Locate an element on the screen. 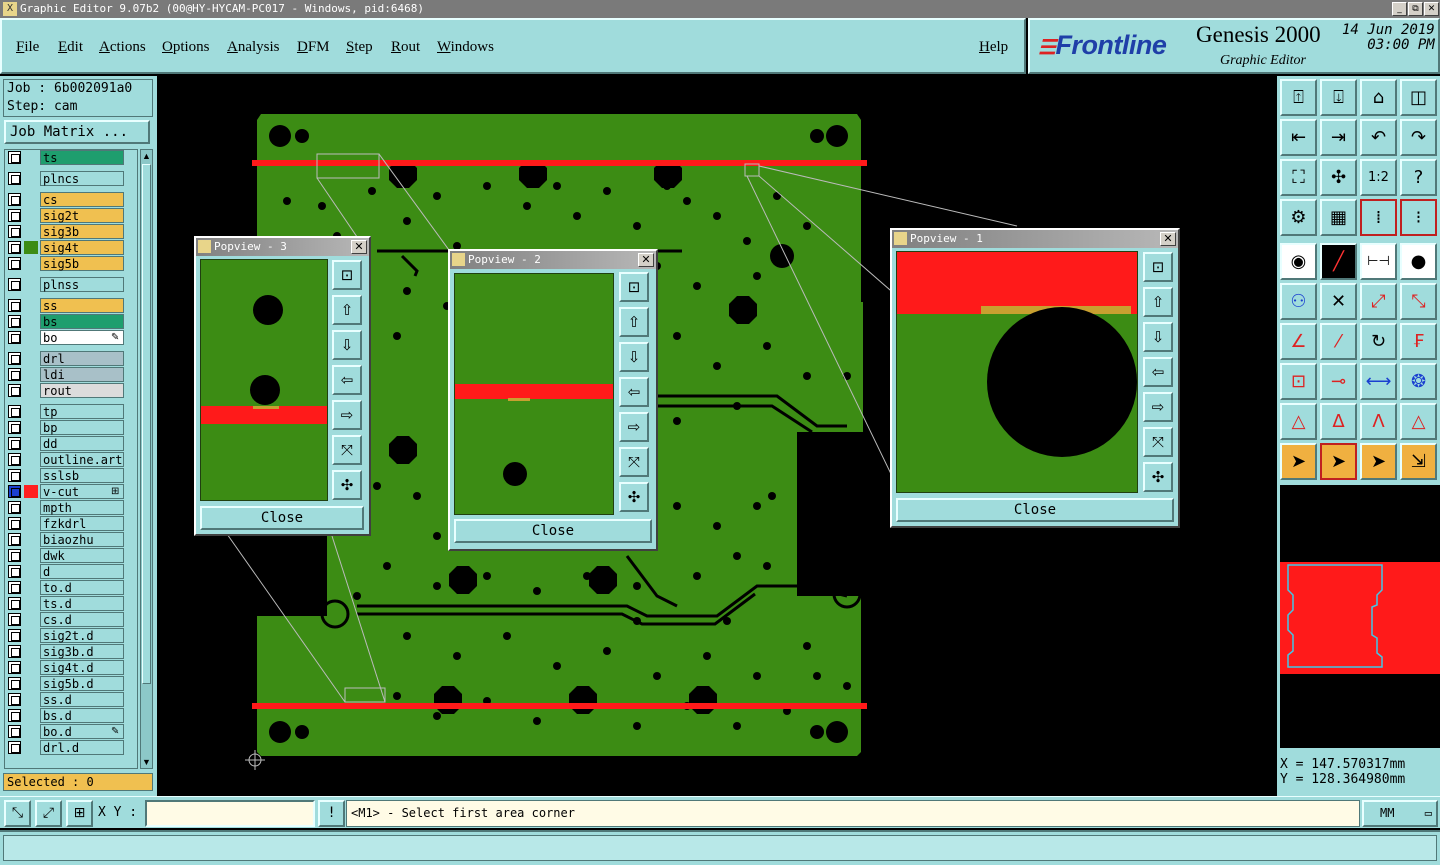 Image resolution: width=1440 pixels, height=865 pixels. text-icon: ₣ is located at coordinates (1418, 341).